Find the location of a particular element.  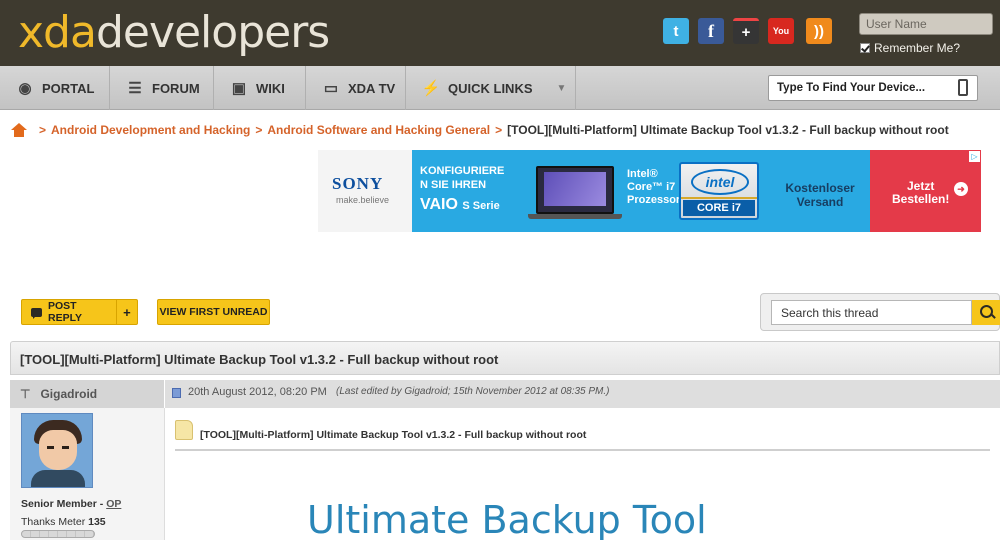

remember-me: Remember Me? is located at coordinates (910, 48).